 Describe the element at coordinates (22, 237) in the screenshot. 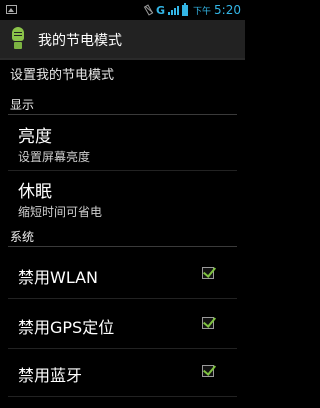

I see `section-system: 系统` at that location.